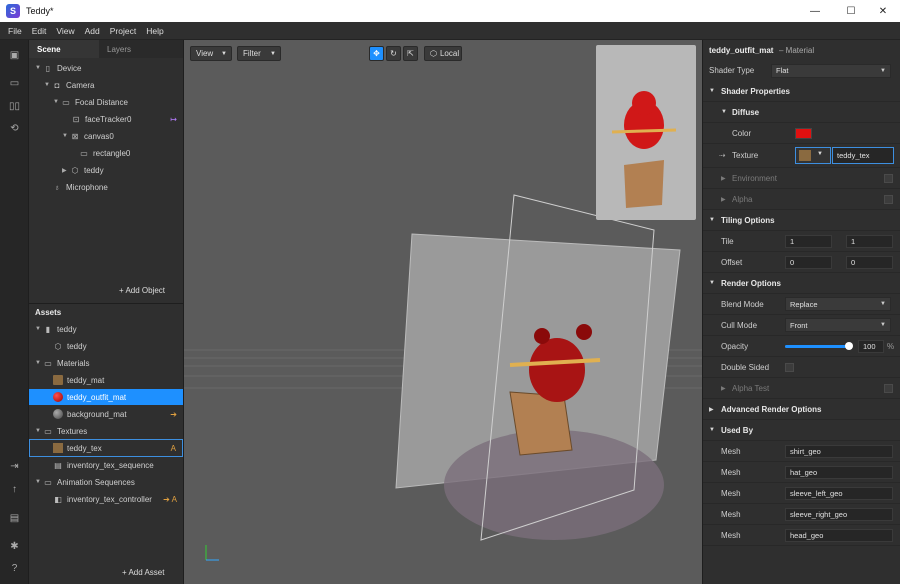  What do you see at coordinates (443, 53) in the screenshot?
I see `local-toggle-button: ⬡ Local` at bounding box center [443, 53].